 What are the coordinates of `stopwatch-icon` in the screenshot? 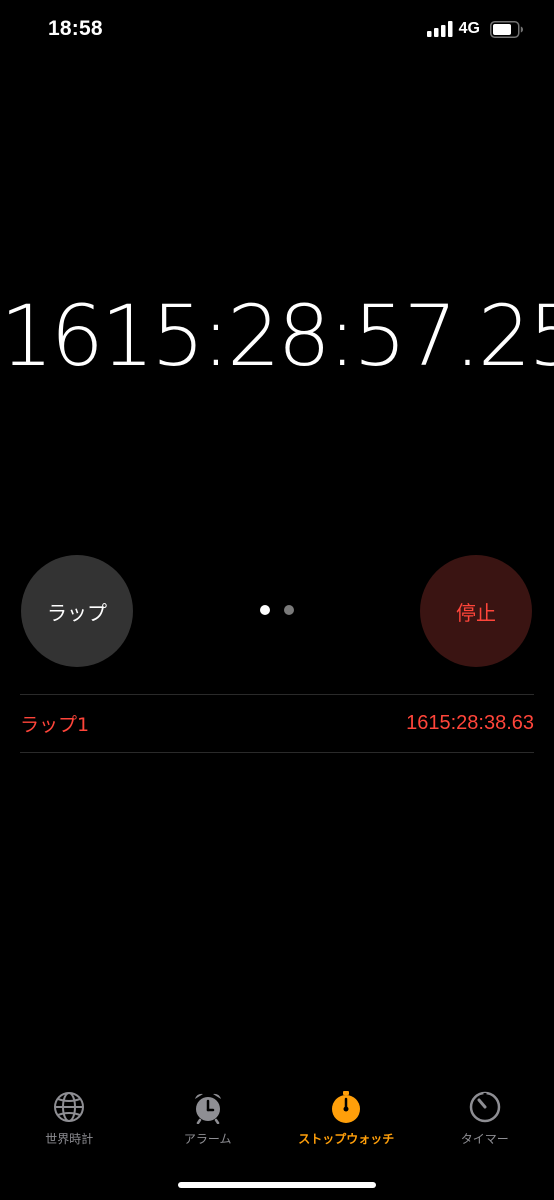 It's located at (346, 1107).